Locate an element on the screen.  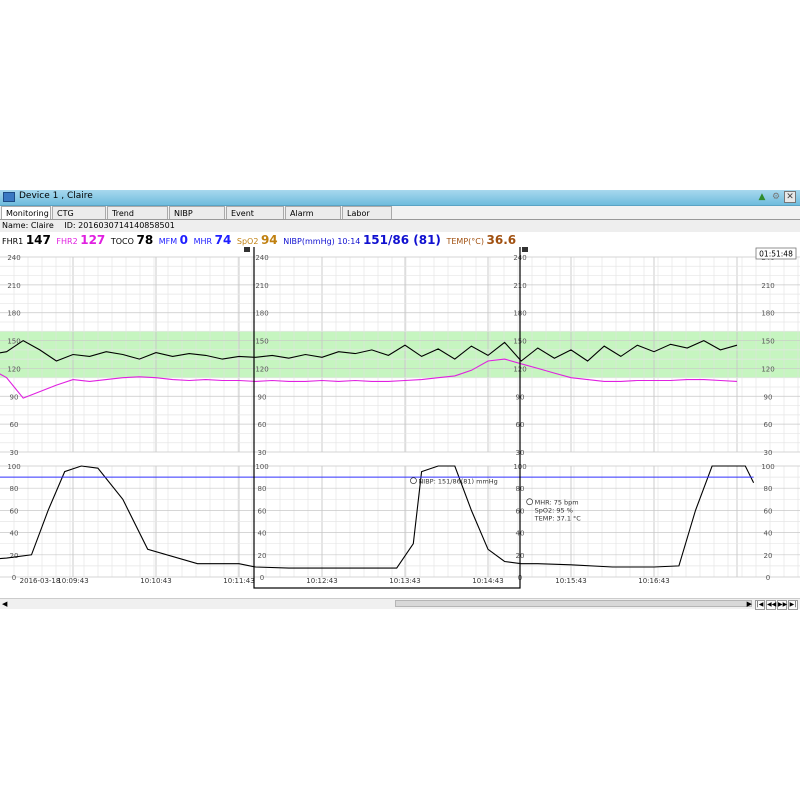
event-annotation: NIBP: 151/86(81) mmHg is located at coordinates (457, 482).